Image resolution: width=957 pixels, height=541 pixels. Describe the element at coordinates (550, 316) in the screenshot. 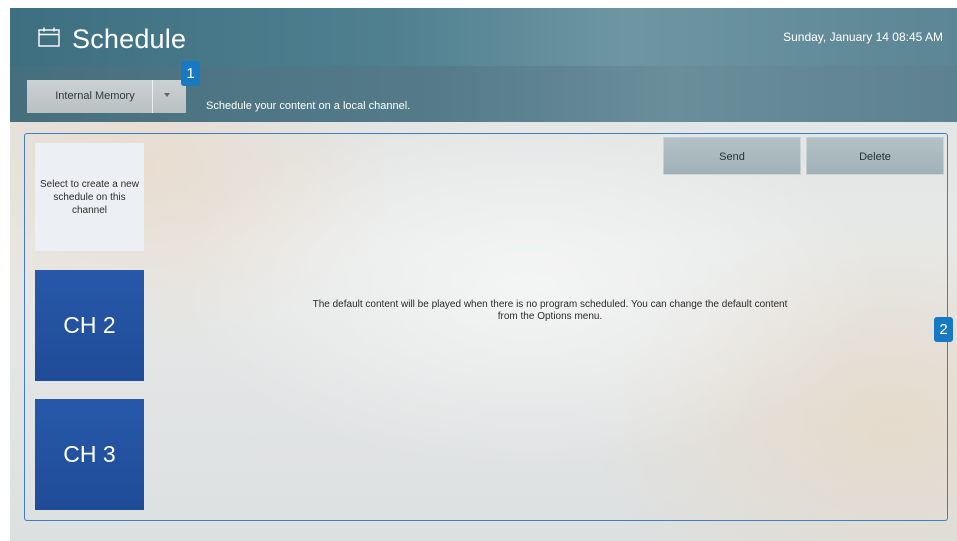

I see `default-message-line-2: from the Options menu.` at that location.